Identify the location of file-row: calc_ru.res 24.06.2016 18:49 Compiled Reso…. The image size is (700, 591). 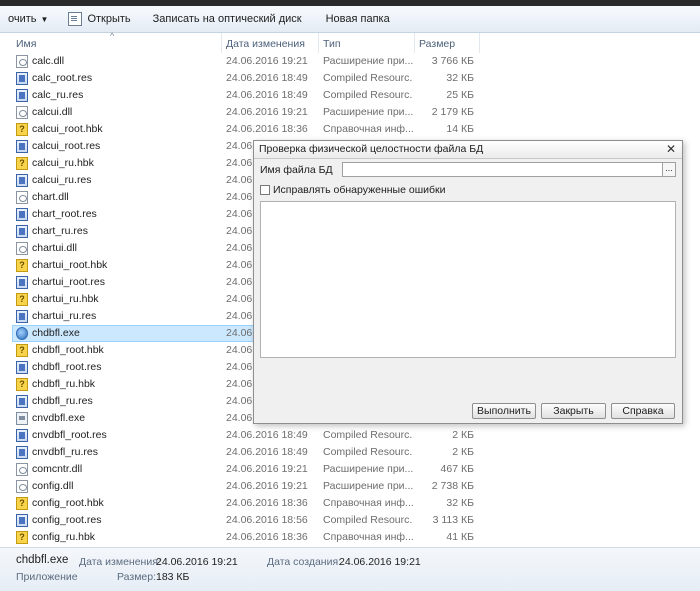
(350, 95).